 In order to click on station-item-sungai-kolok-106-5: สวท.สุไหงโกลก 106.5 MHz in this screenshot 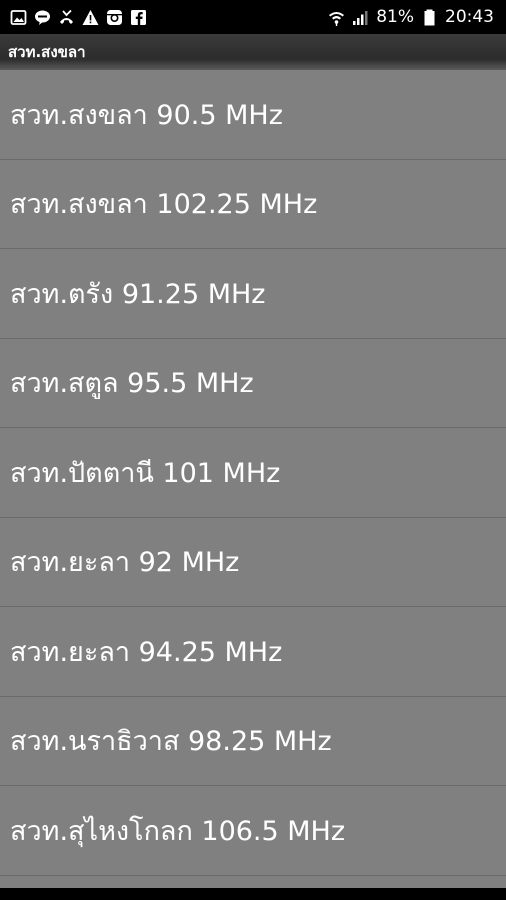, I will do `click(253, 831)`.